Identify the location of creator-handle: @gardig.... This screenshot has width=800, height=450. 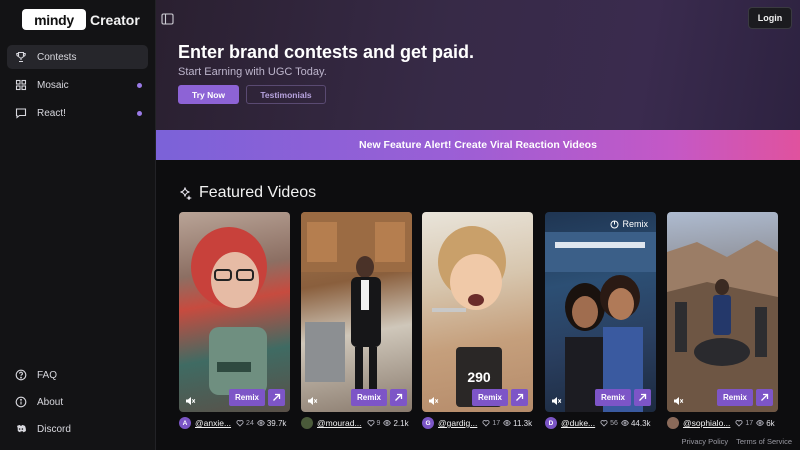
(457, 423).